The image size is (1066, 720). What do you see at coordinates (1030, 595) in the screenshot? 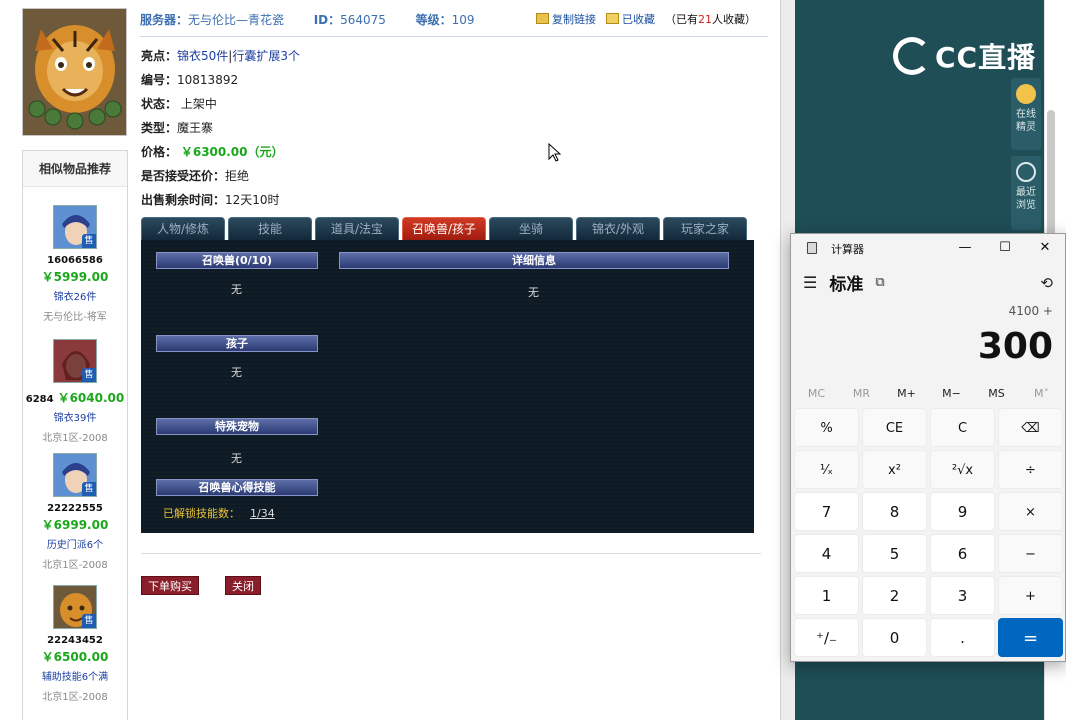
I see `add-key: +` at bounding box center [1030, 595].